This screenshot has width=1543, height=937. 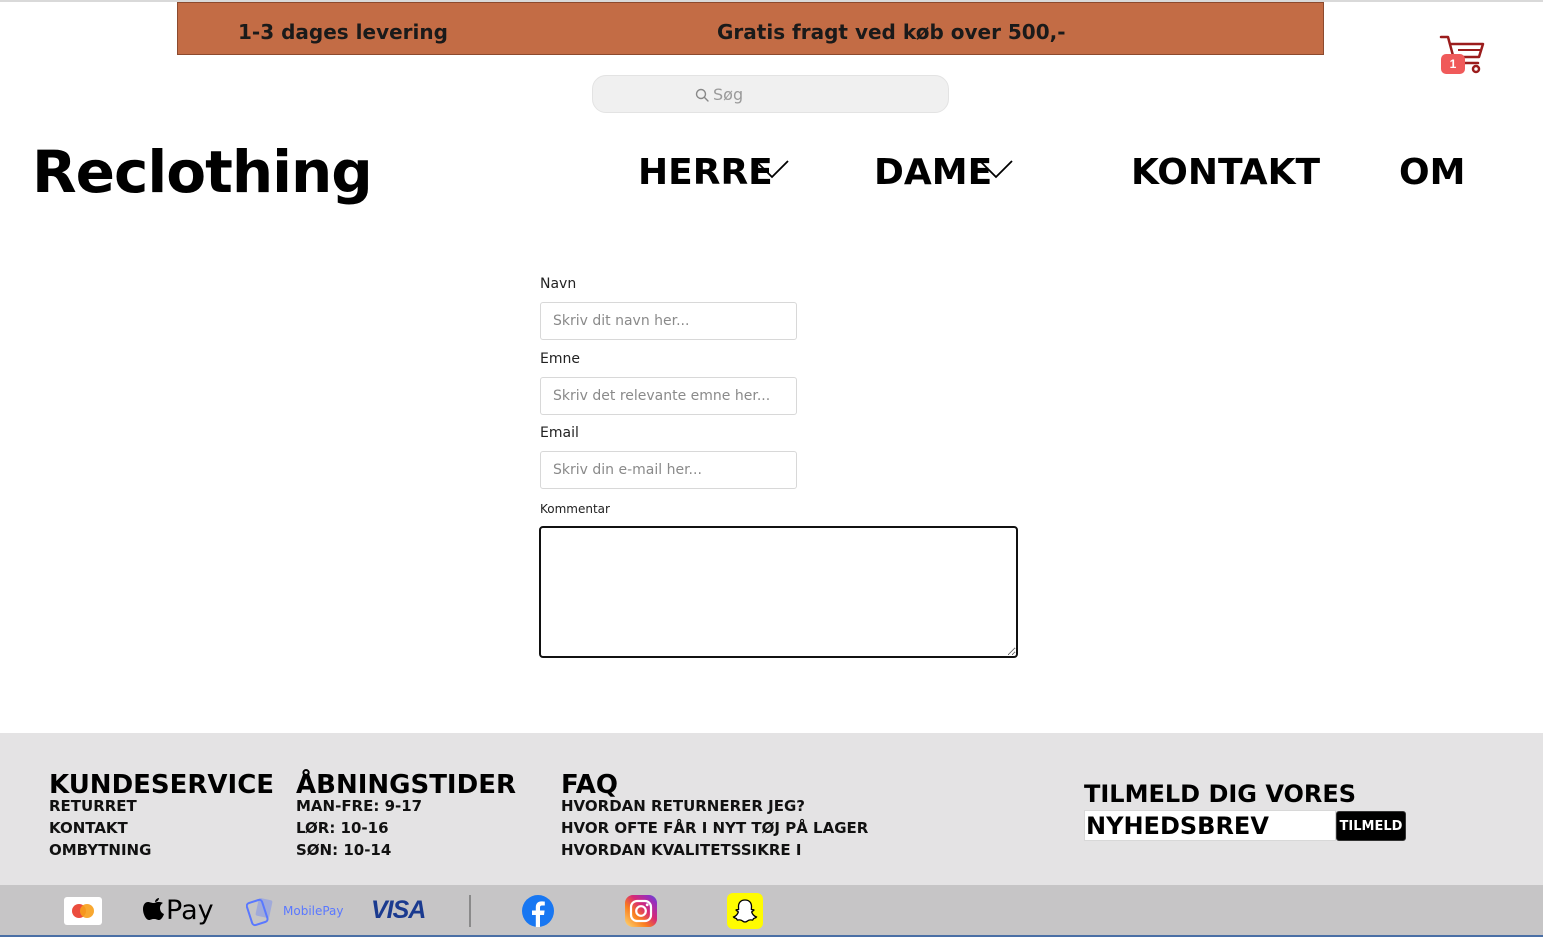 What do you see at coordinates (745, 913) in the screenshot?
I see `snapchat-icon` at bounding box center [745, 913].